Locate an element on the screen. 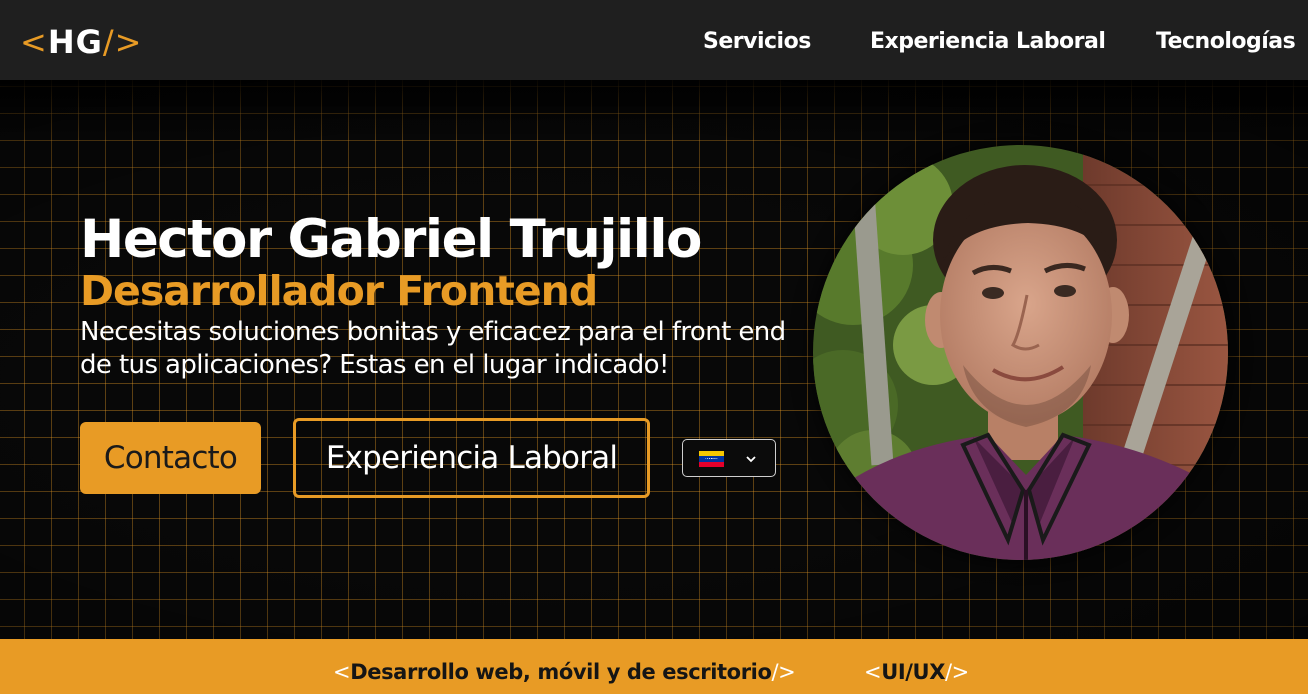 The image size is (1308, 694). language-selector is located at coordinates (729, 458).